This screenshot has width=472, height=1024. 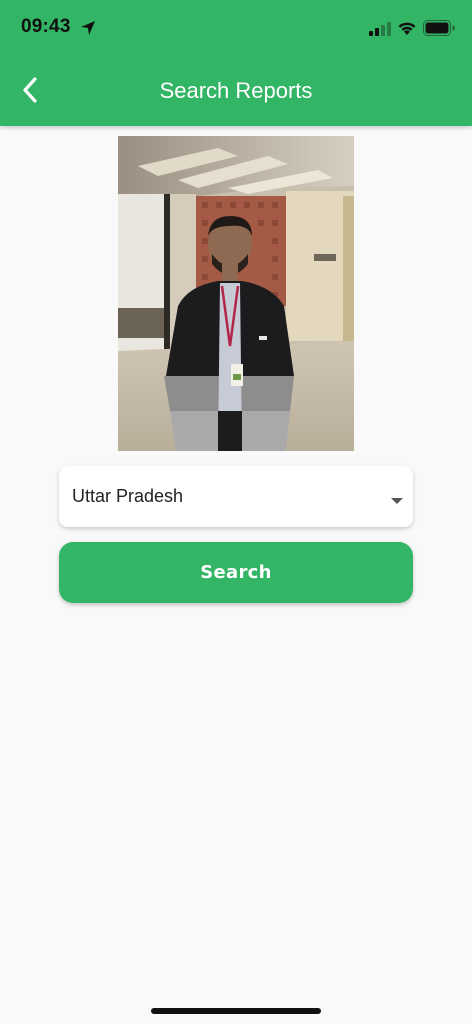 What do you see at coordinates (88, 30) in the screenshot?
I see `location-arrow-icon` at bounding box center [88, 30].